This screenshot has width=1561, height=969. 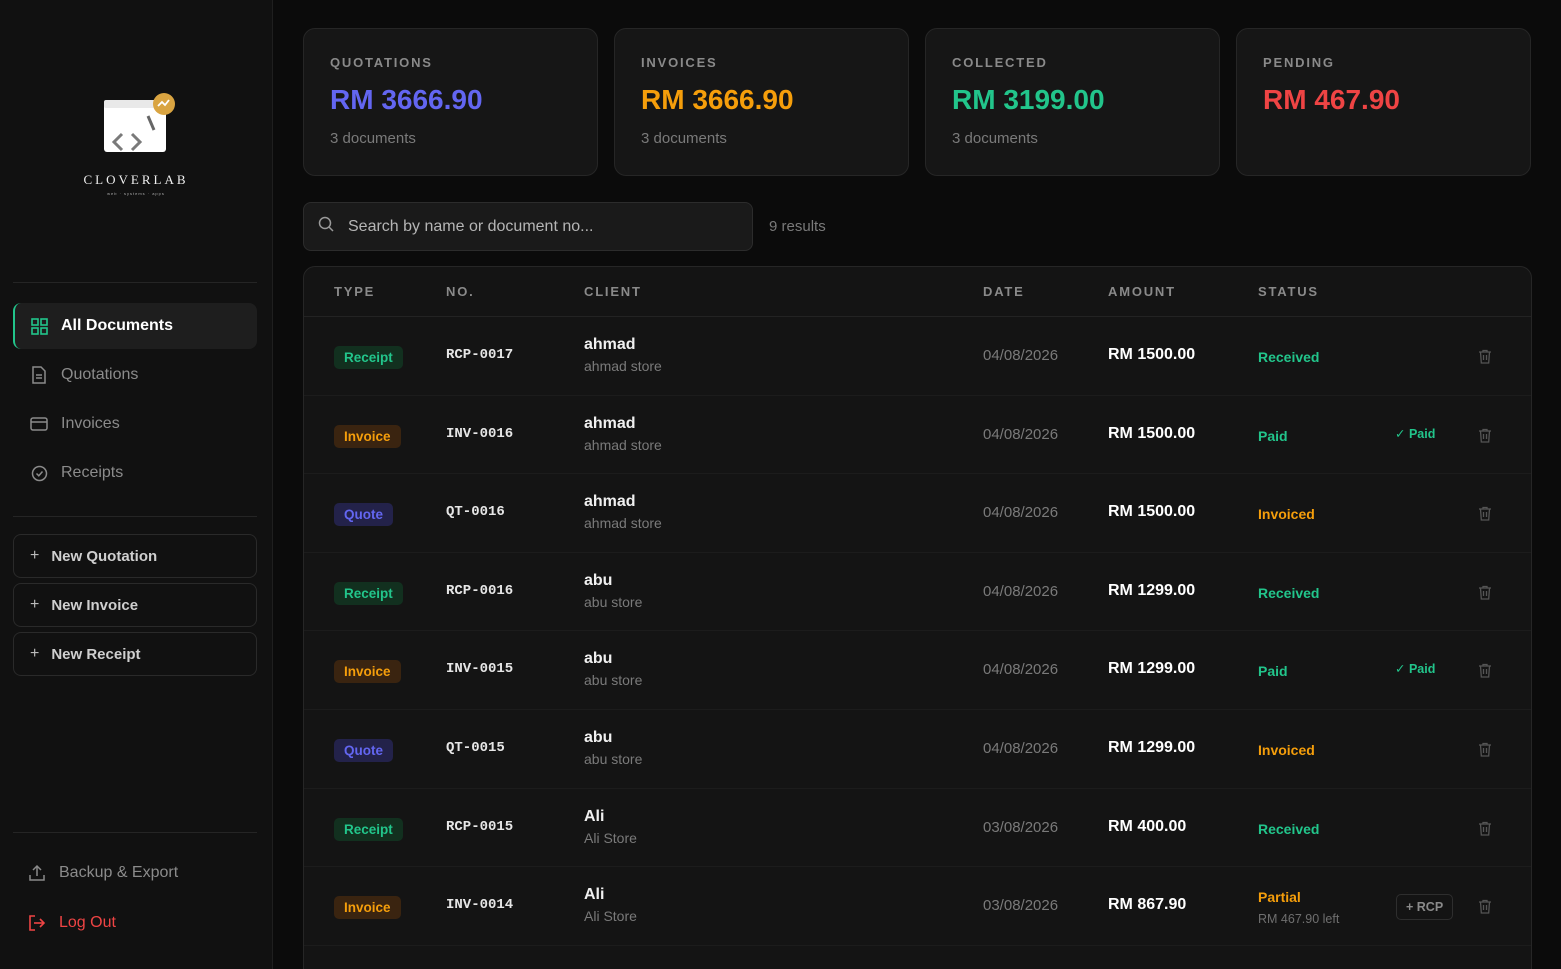 I want to click on button-label: Backup & Export, so click(x=119, y=872).